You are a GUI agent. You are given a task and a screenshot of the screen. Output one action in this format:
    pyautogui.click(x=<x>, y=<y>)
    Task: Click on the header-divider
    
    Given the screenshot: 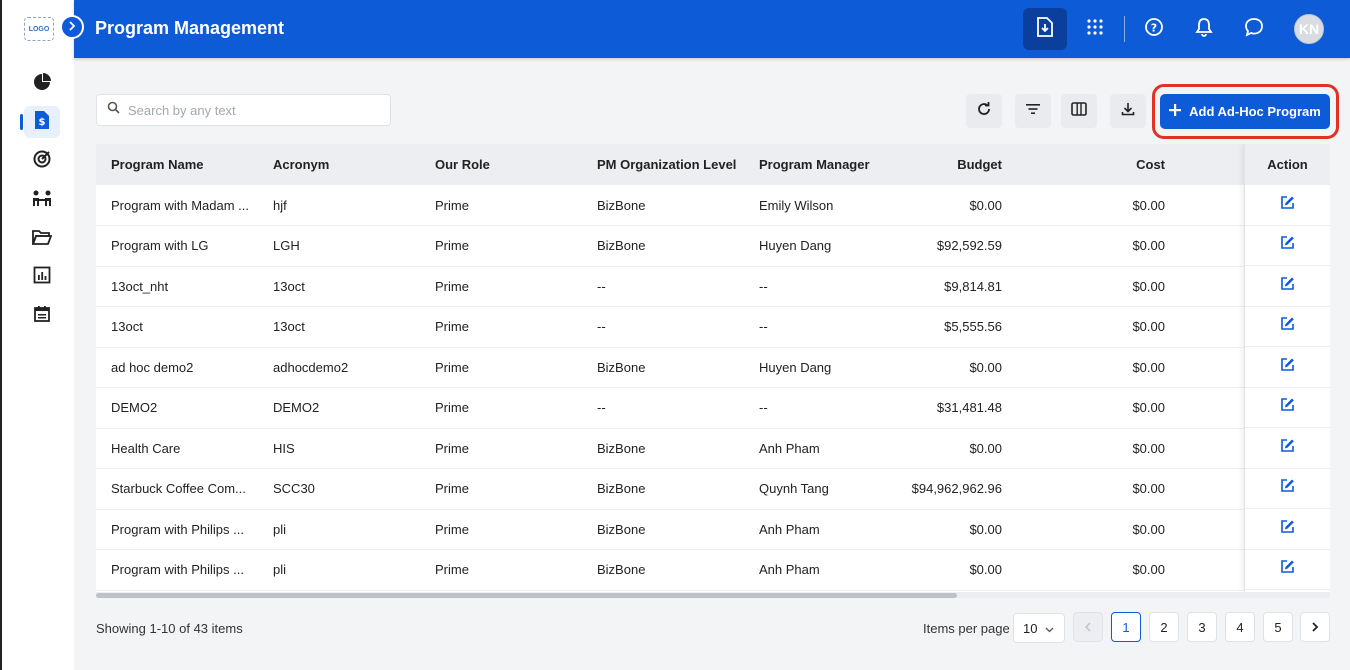 What is the action you would take?
    pyautogui.click(x=1124, y=29)
    